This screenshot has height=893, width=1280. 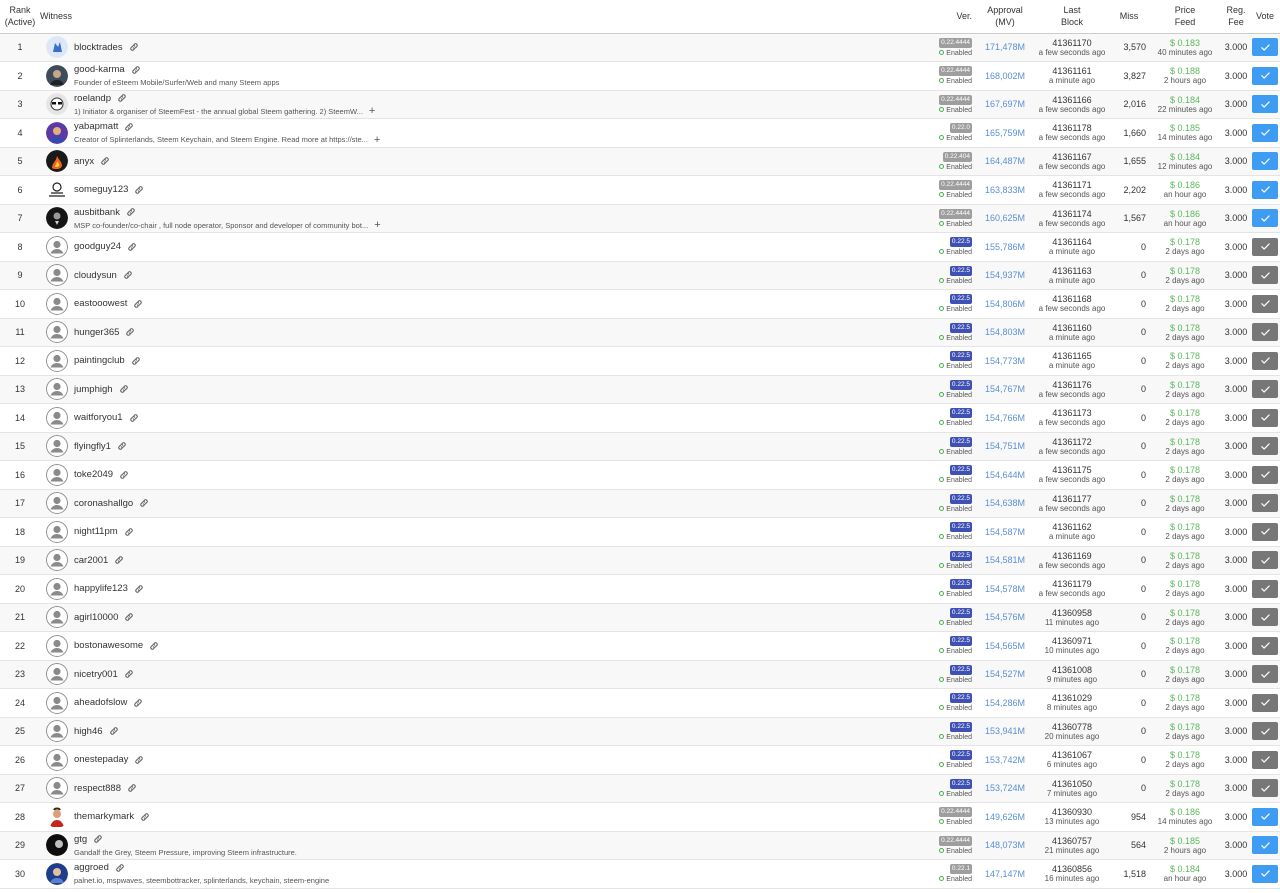 I want to click on header-witness: Witness, so click(x=486, y=17).